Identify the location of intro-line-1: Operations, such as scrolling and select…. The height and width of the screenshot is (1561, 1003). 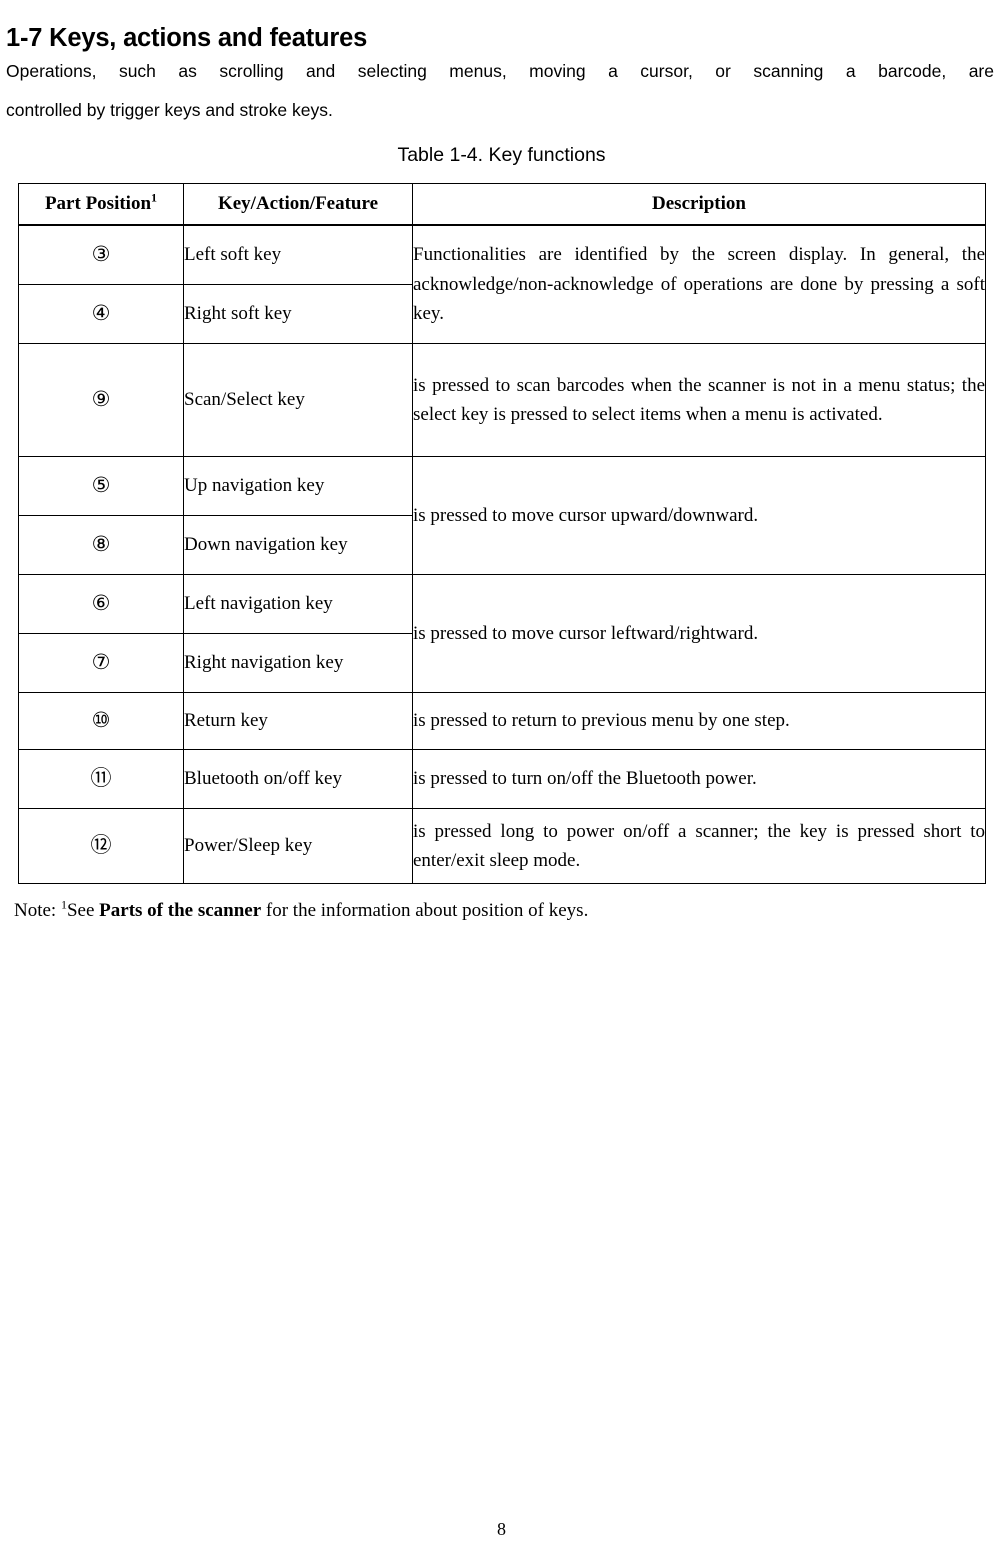
(500, 71).